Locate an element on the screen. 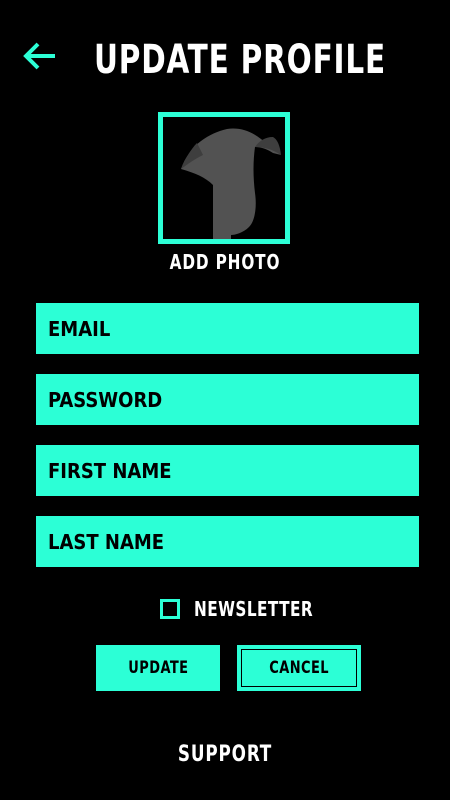 The image size is (450, 800). page-title: UPDATE PROFILE is located at coordinates (240, 60).